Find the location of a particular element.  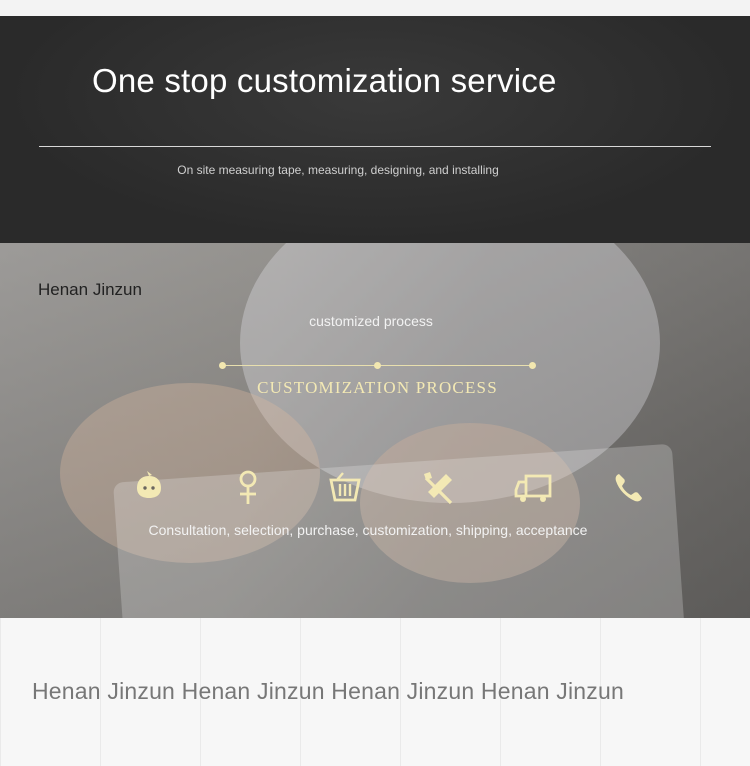

truck-icon is located at coordinates (534, 488).